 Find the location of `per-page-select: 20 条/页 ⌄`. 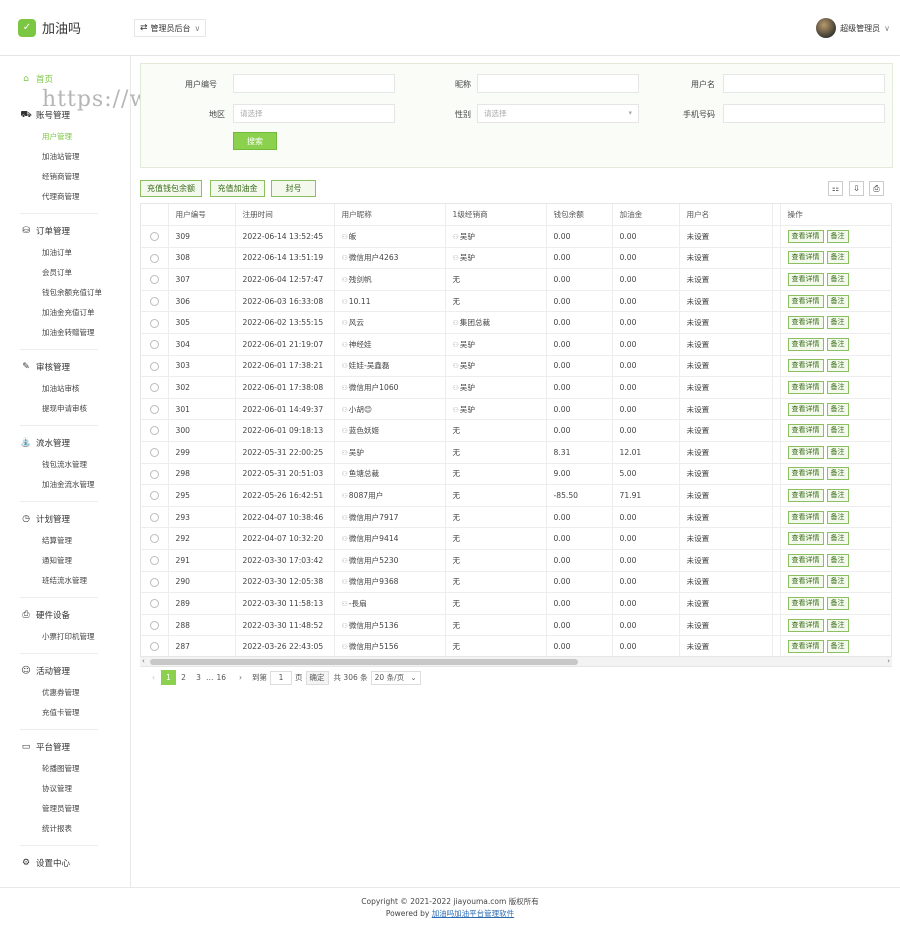

per-page-select: 20 条/页 ⌄ is located at coordinates (395, 677).